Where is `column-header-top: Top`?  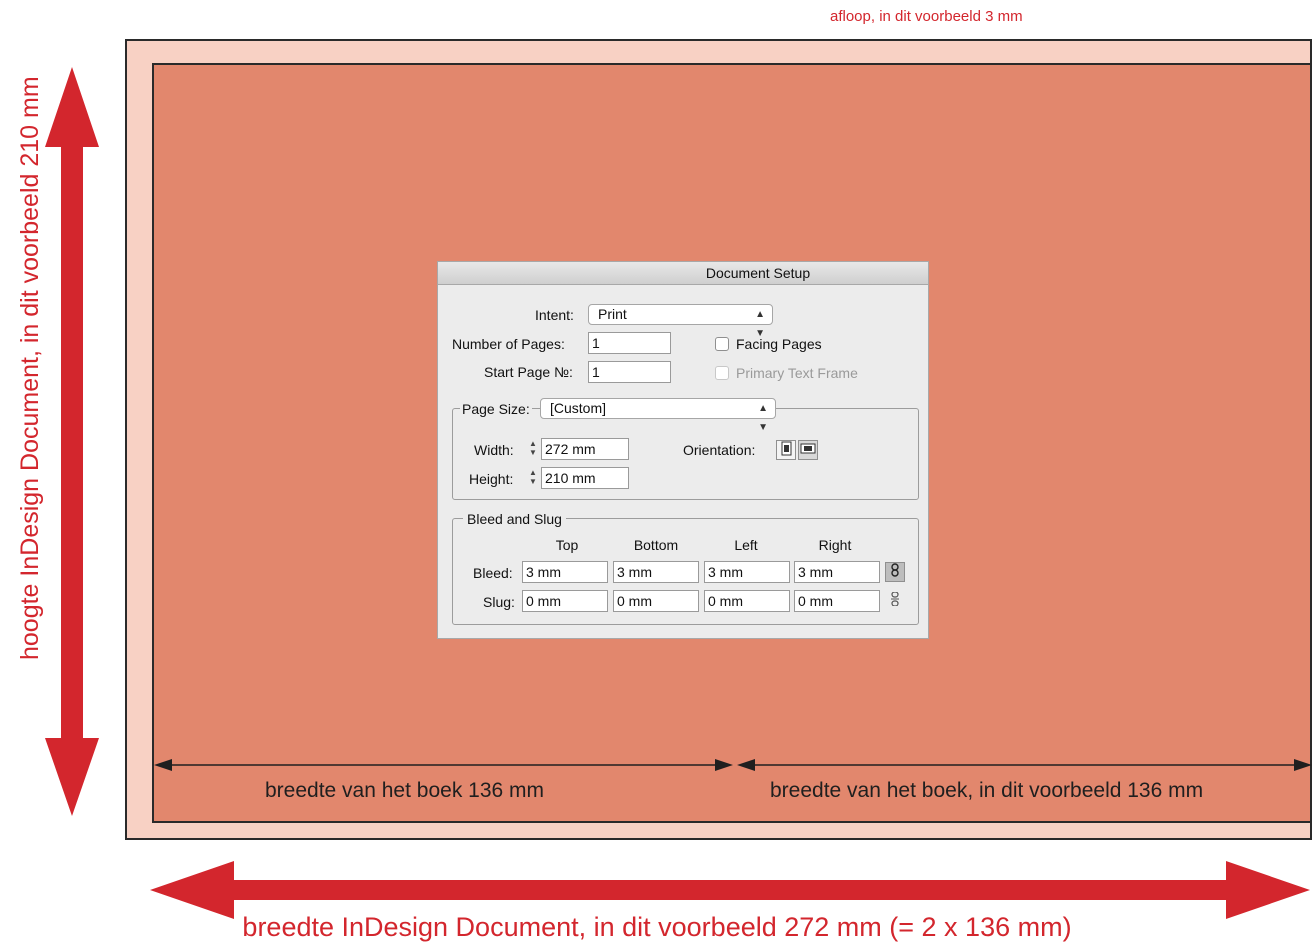
column-header-top: Top is located at coordinates (567, 545).